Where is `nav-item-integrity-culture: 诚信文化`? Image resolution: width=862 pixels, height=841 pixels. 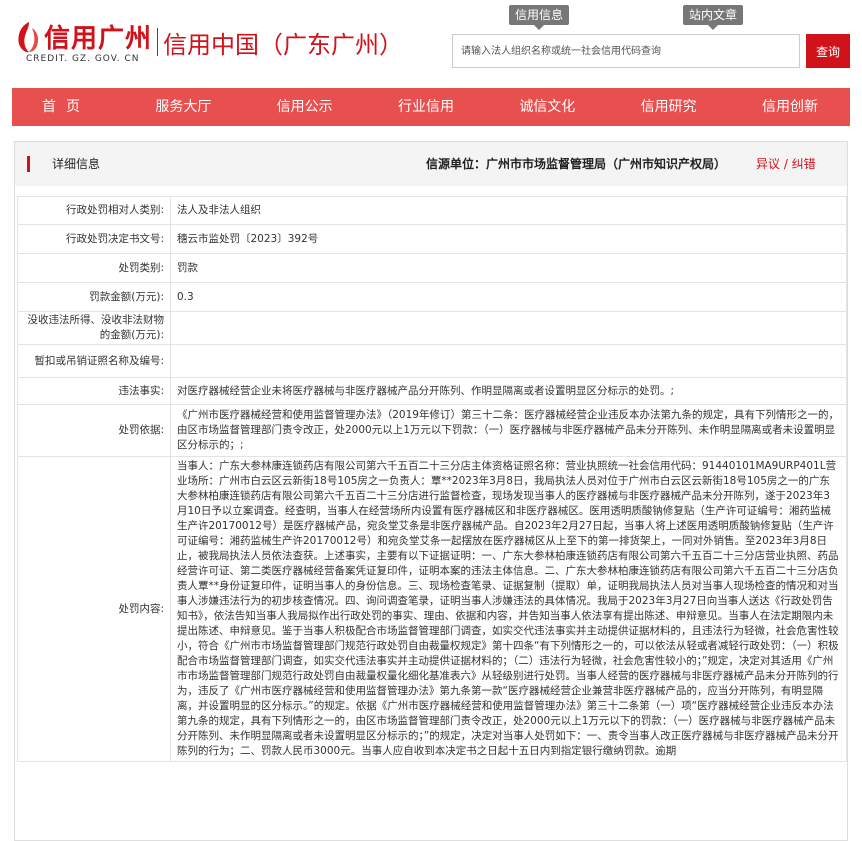 nav-item-integrity-culture: 诚信文化 is located at coordinates (547, 107).